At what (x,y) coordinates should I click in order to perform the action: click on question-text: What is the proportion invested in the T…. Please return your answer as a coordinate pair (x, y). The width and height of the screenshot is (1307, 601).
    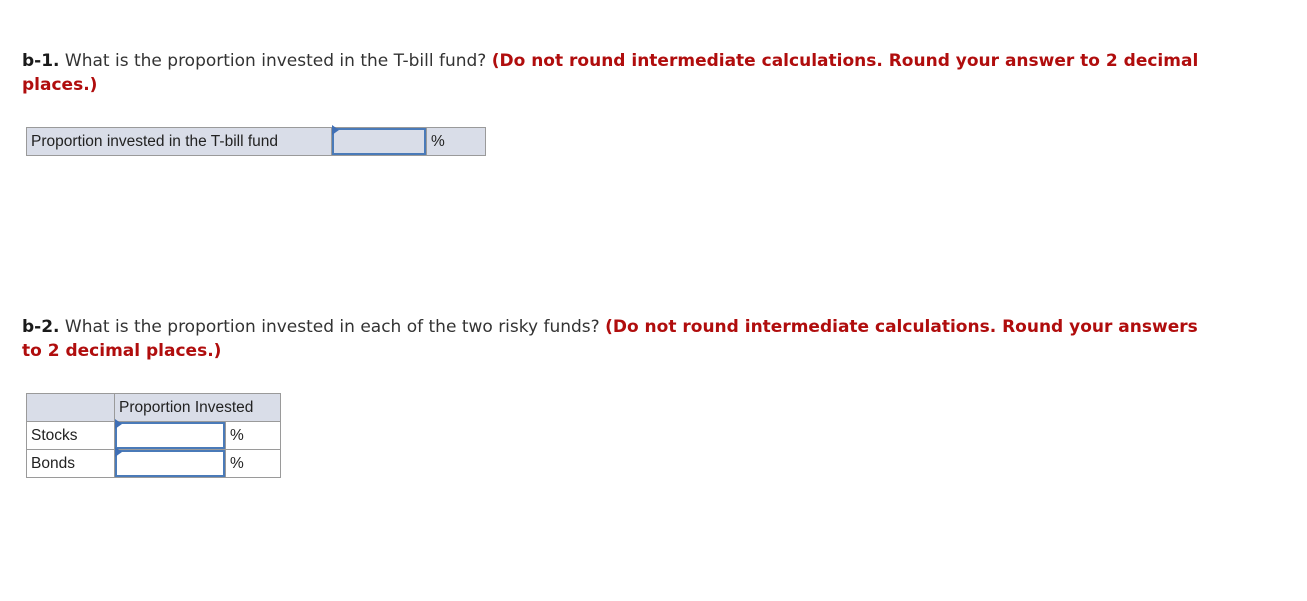
    Looking at the image, I should click on (275, 61).